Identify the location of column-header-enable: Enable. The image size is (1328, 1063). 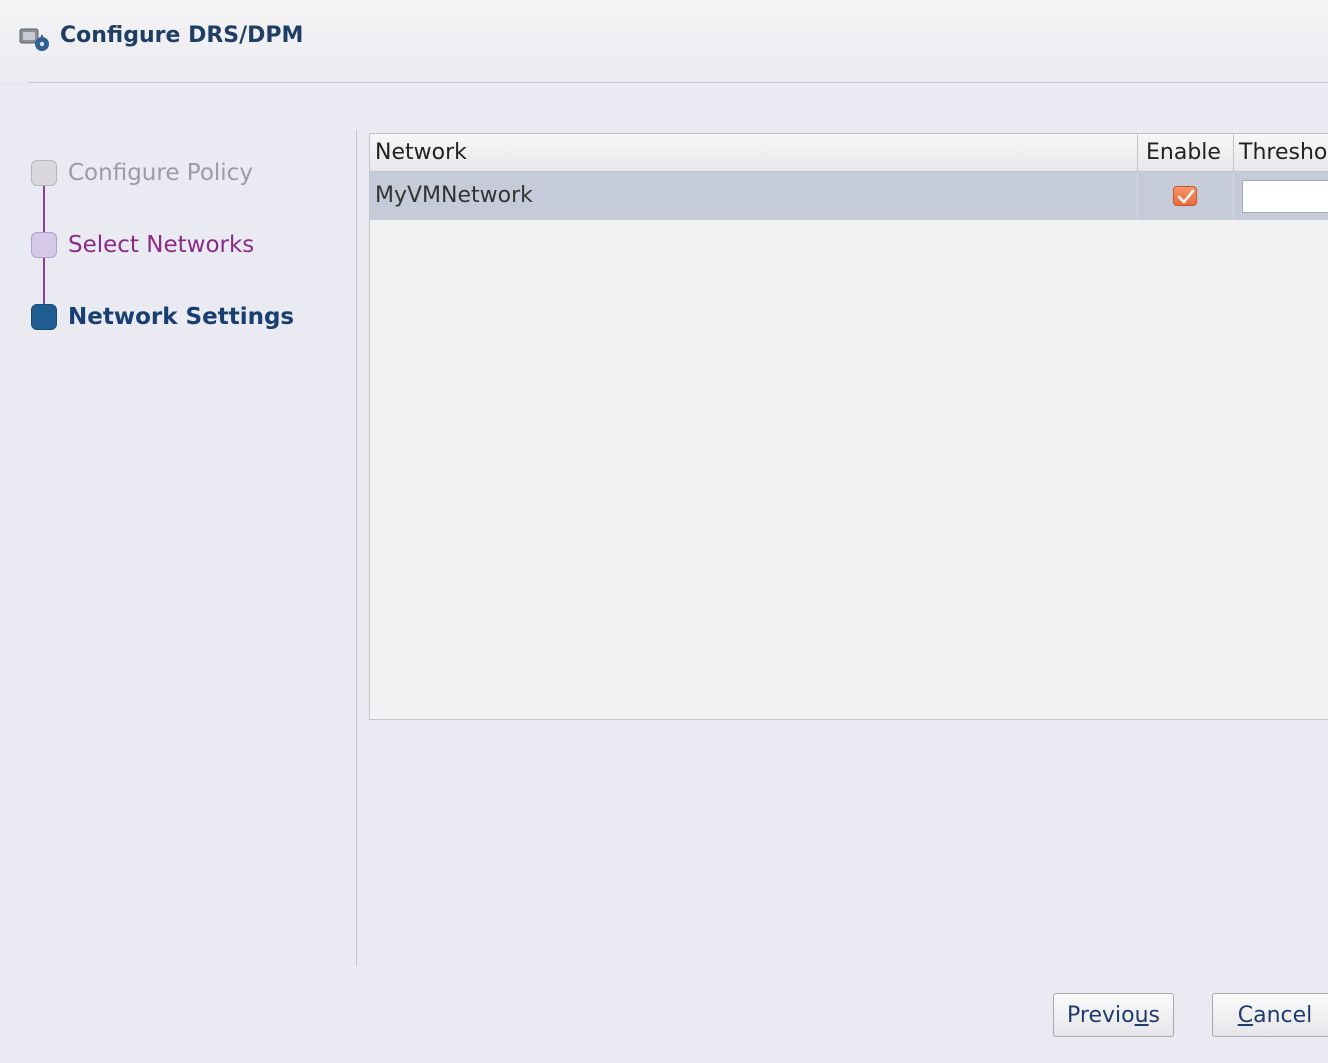
(1186, 153).